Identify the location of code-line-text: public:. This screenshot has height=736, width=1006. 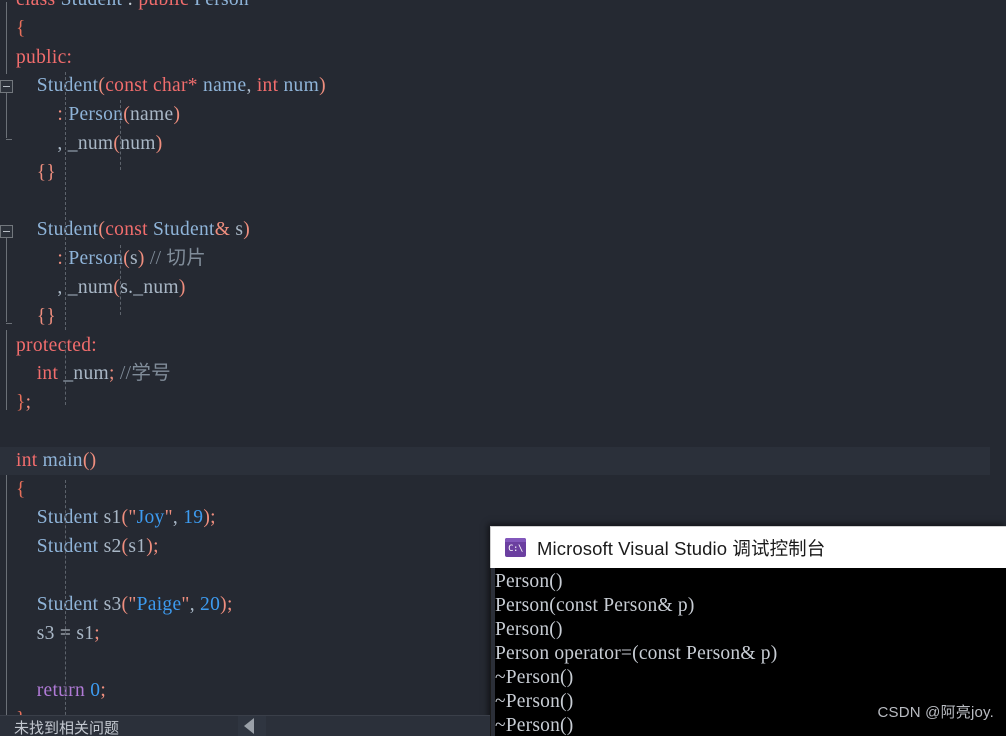
(44, 57).